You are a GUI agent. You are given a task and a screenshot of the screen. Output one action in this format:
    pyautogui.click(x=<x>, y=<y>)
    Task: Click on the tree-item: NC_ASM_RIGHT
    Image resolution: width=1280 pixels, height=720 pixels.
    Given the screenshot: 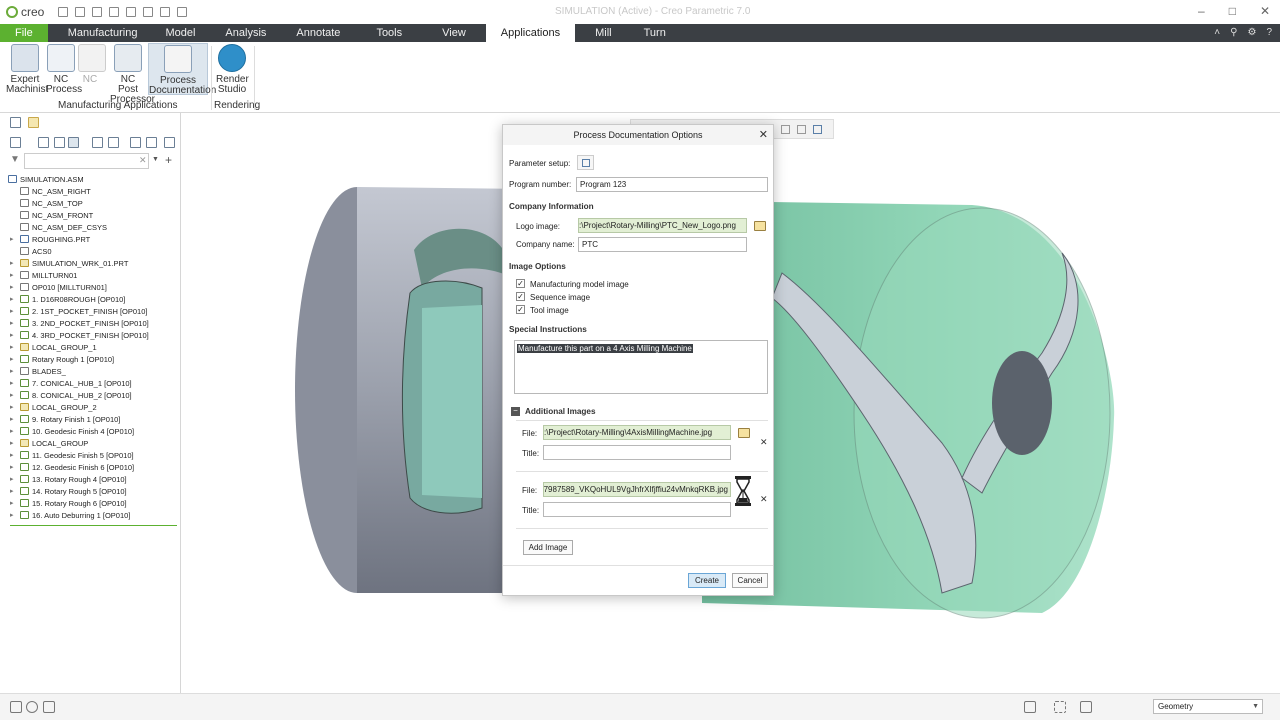 What is the action you would take?
    pyautogui.click(x=90, y=191)
    